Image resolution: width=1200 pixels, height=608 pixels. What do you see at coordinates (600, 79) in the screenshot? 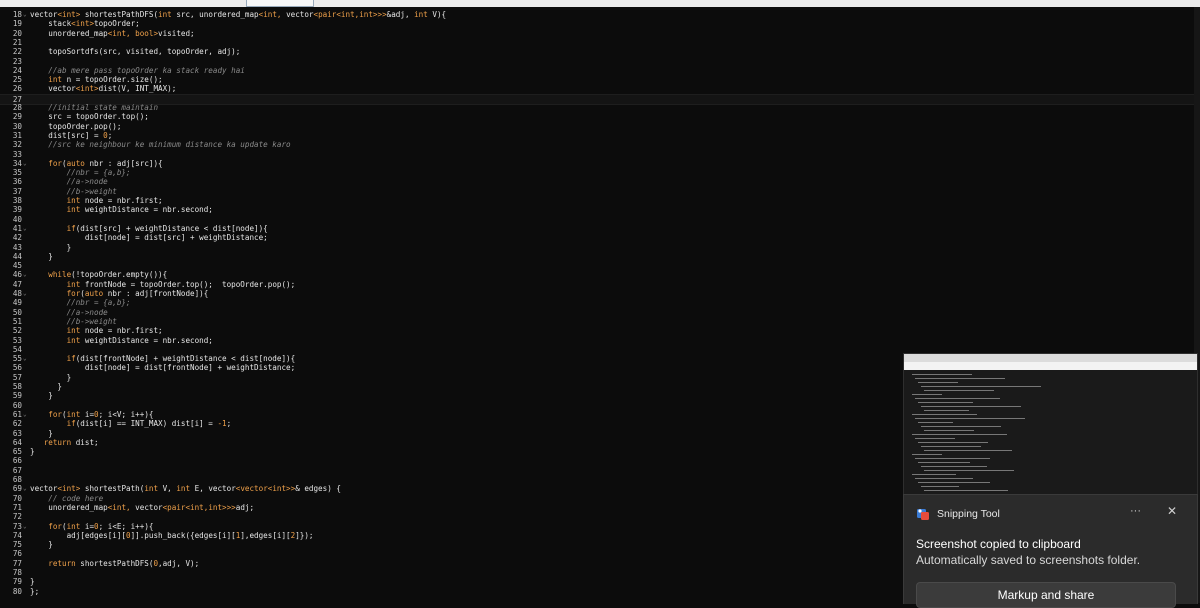
I see `code-line: 25 int n = topoOrder.size();` at bounding box center [600, 79].